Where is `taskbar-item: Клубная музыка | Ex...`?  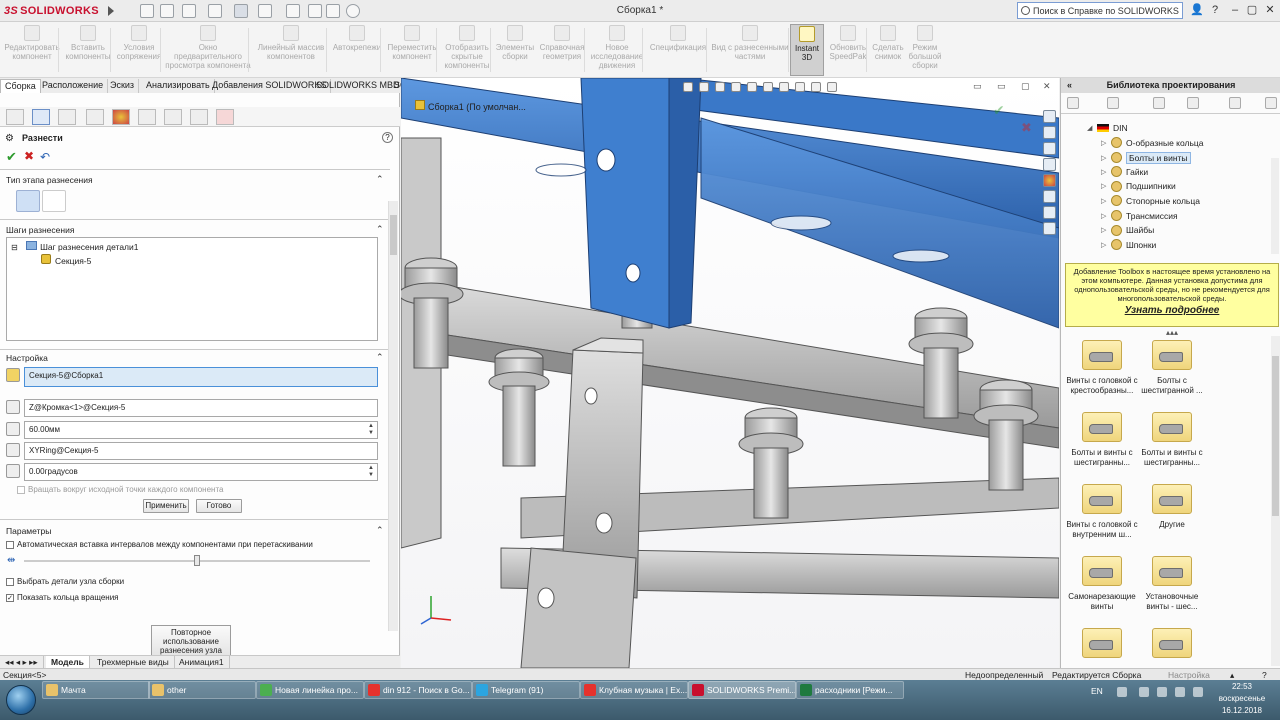
taskbar-item: Клубная музыка | Ex... is located at coordinates (634, 690).